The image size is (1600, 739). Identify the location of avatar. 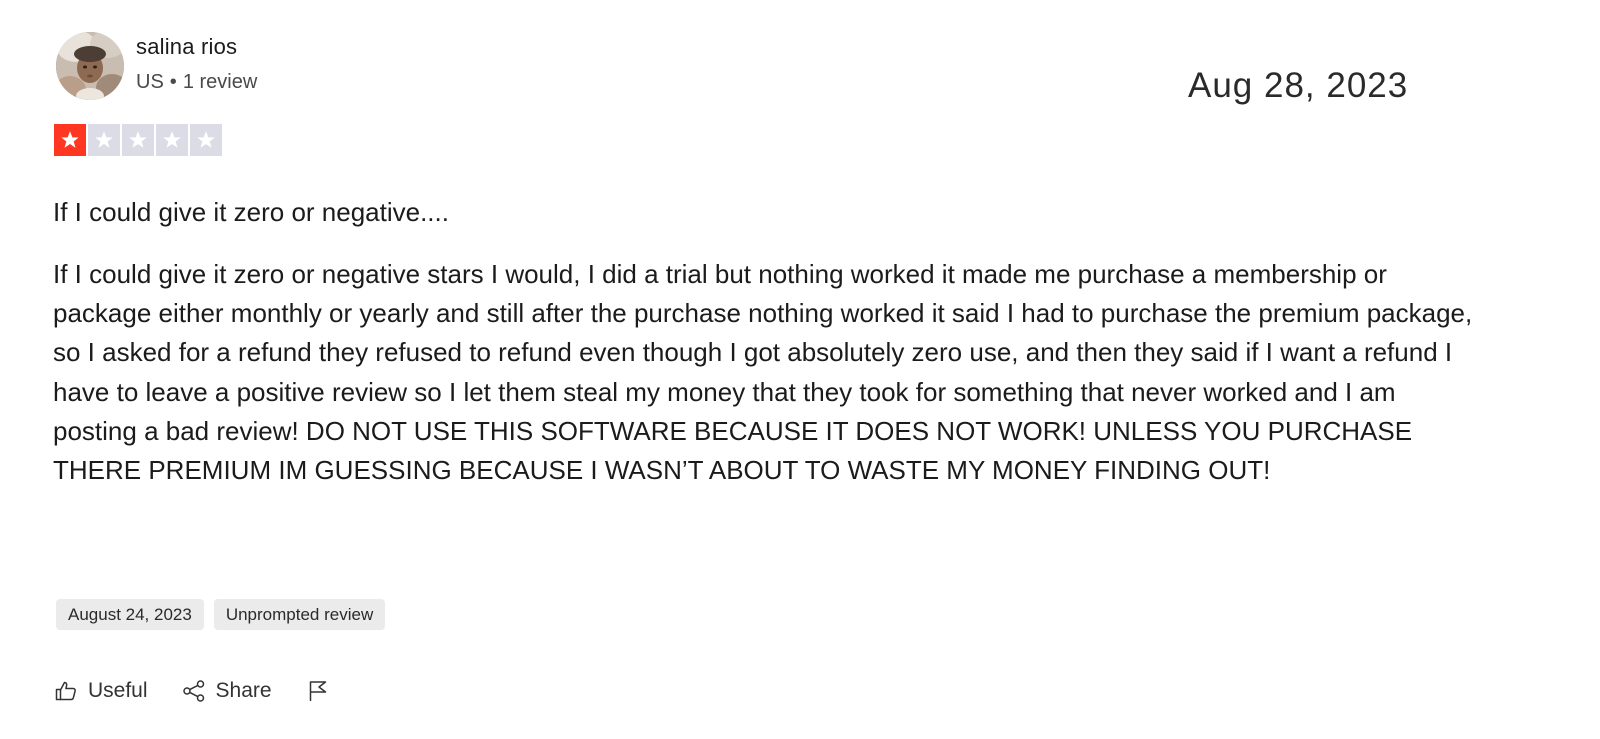
(90, 66).